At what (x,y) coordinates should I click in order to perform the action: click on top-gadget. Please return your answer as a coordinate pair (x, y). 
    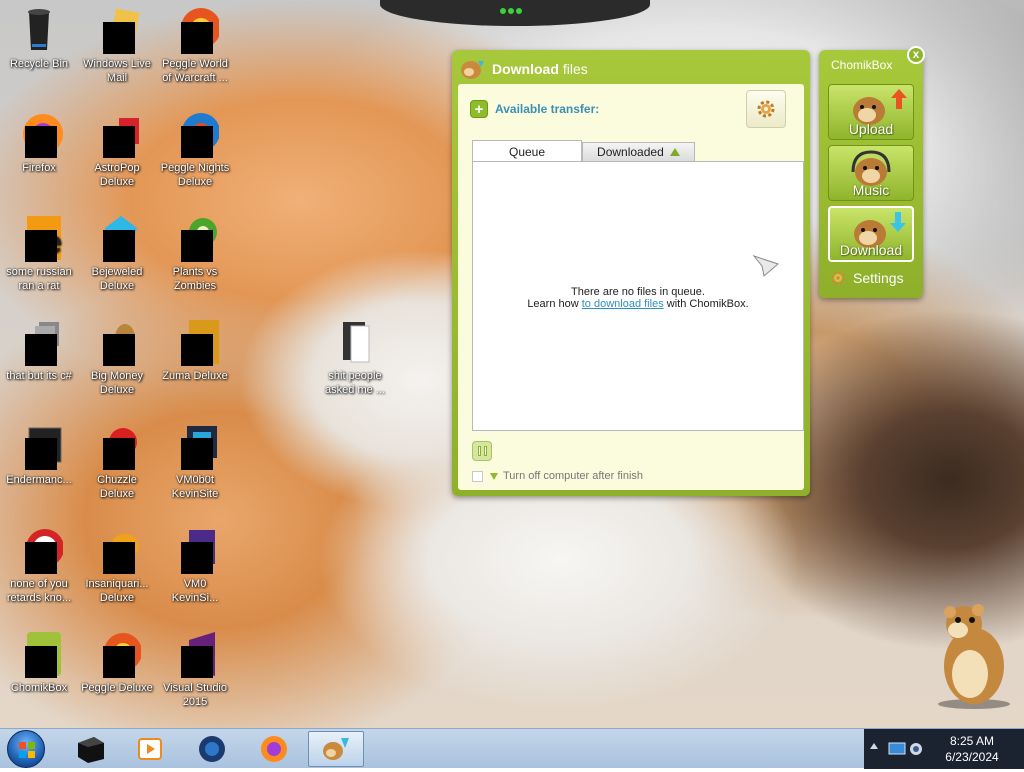
    Looking at the image, I should click on (515, 13).